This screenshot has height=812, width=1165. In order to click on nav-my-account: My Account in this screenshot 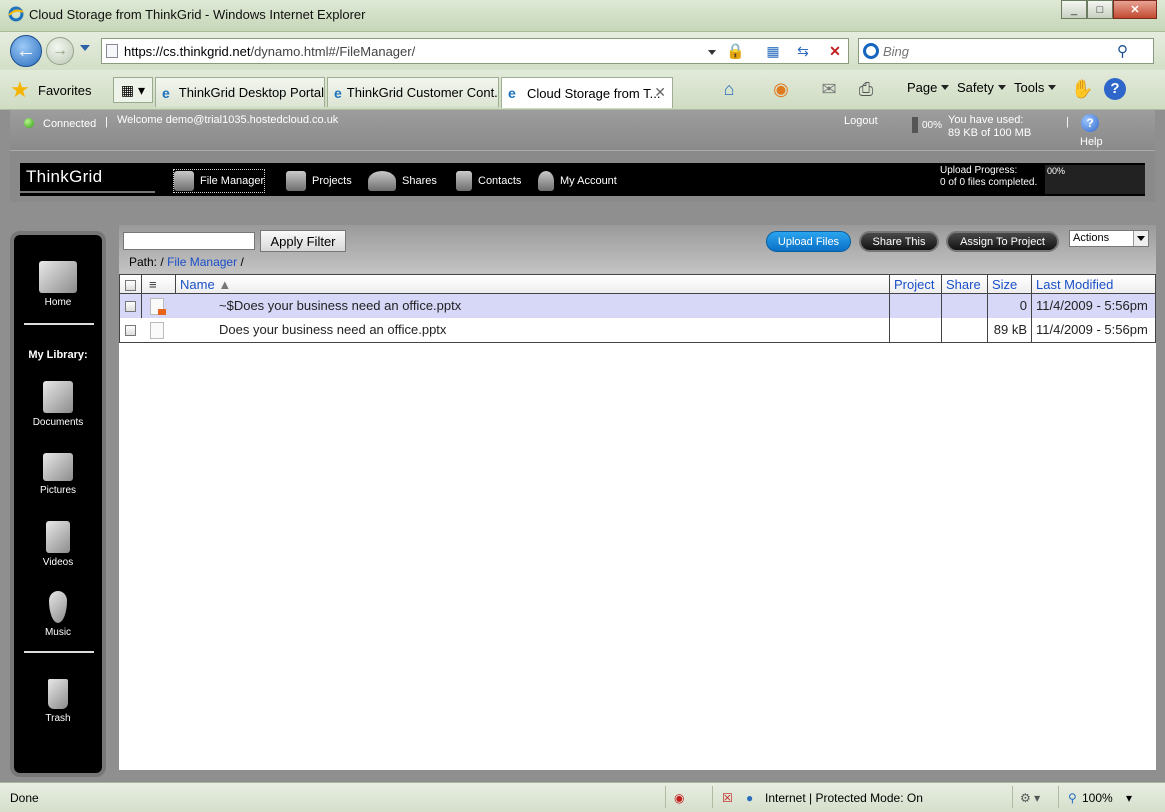, I will do `click(577, 181)`.